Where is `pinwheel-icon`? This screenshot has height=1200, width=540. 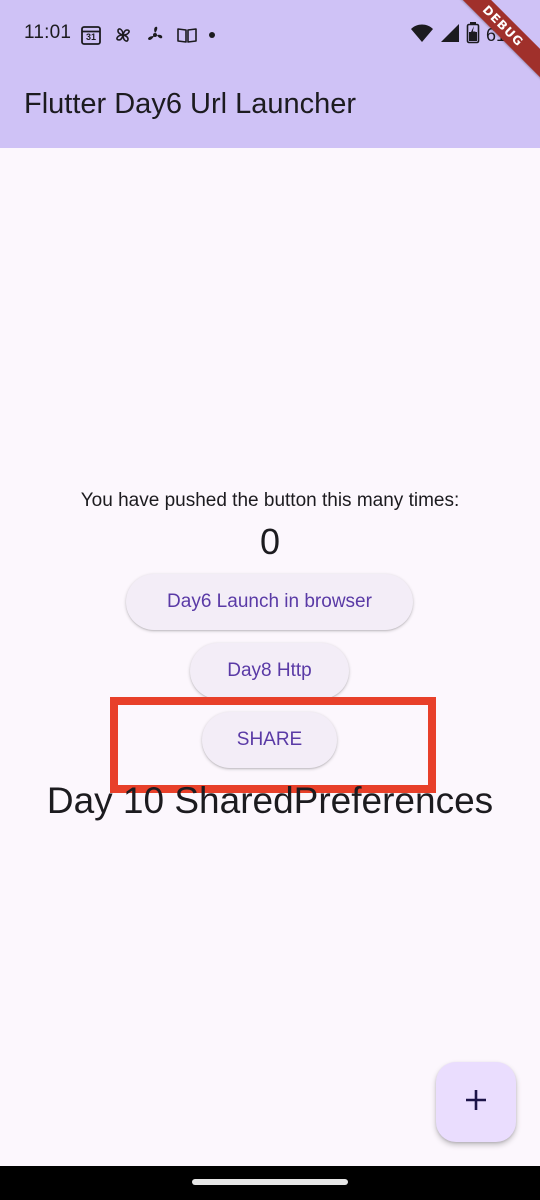
pinwheel-icon is located at coordinates (123, 35).